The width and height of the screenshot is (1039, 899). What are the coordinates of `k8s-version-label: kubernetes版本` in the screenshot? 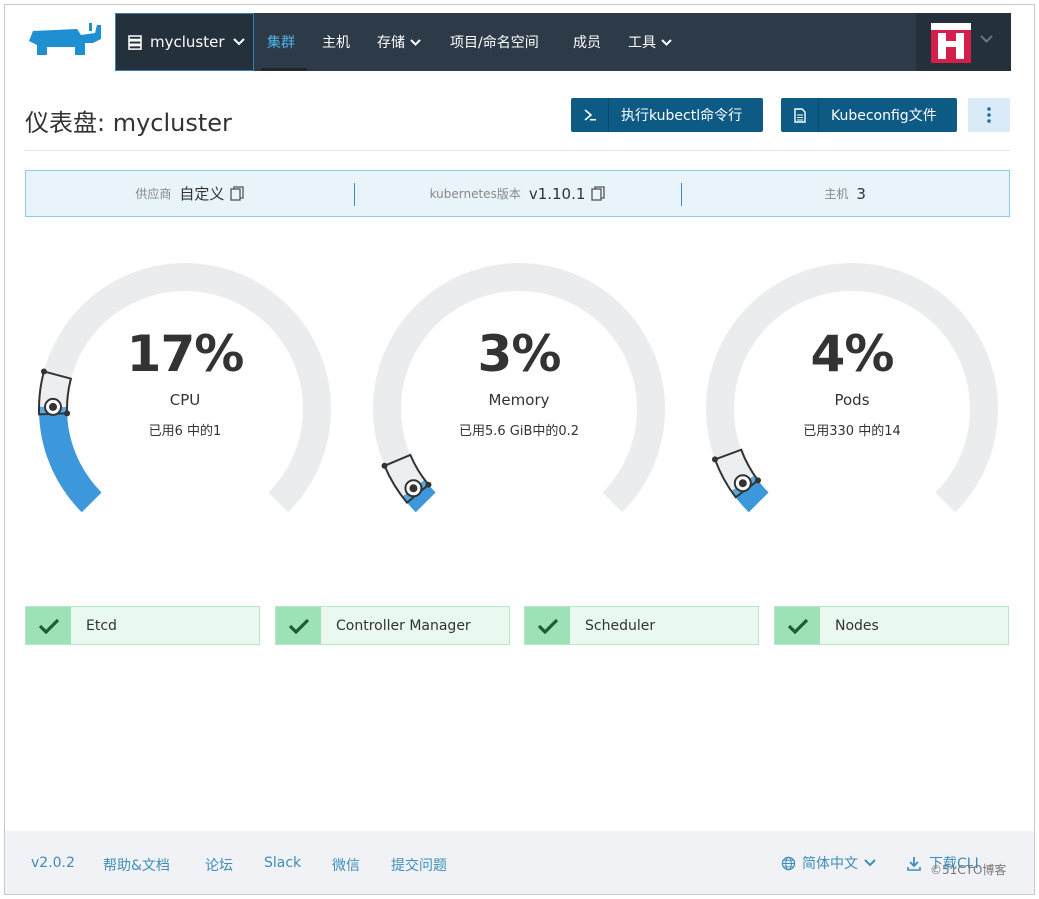 It's located at (475, 194).